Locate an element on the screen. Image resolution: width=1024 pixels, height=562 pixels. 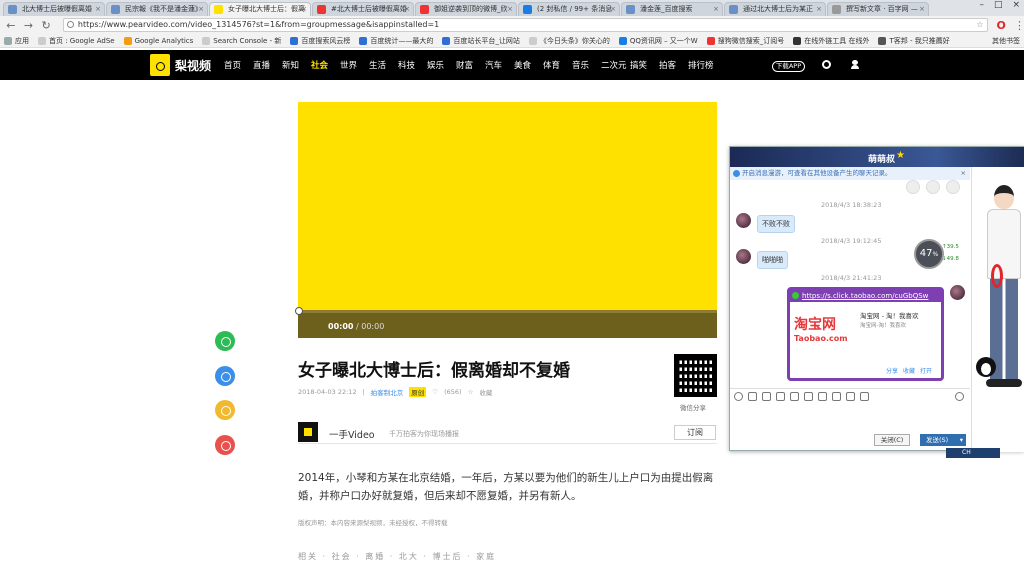
maximize-icon: □ is located at coordinates (998, 5).